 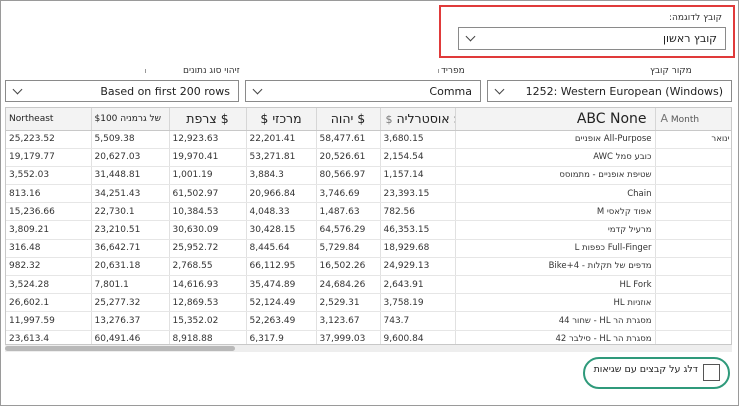 I want to click on cell-germany: 20,631.18, so click(x=130, y=267).